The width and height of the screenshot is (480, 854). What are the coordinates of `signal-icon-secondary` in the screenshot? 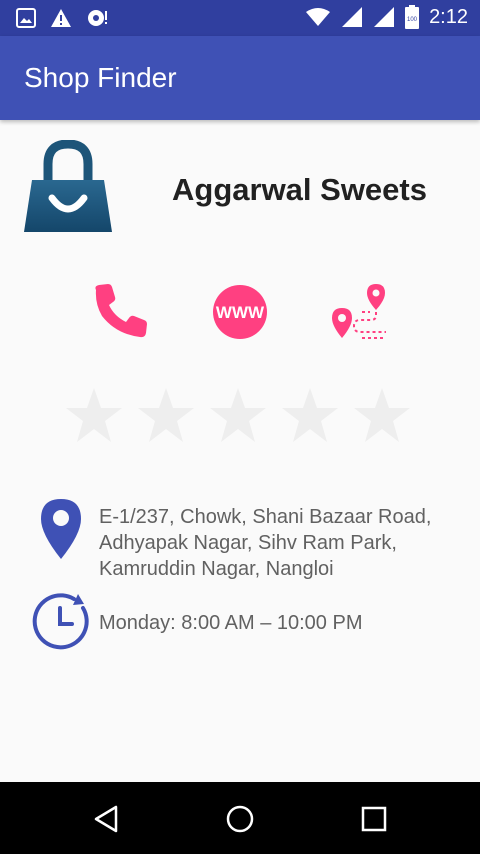 It's located at (384, 17).